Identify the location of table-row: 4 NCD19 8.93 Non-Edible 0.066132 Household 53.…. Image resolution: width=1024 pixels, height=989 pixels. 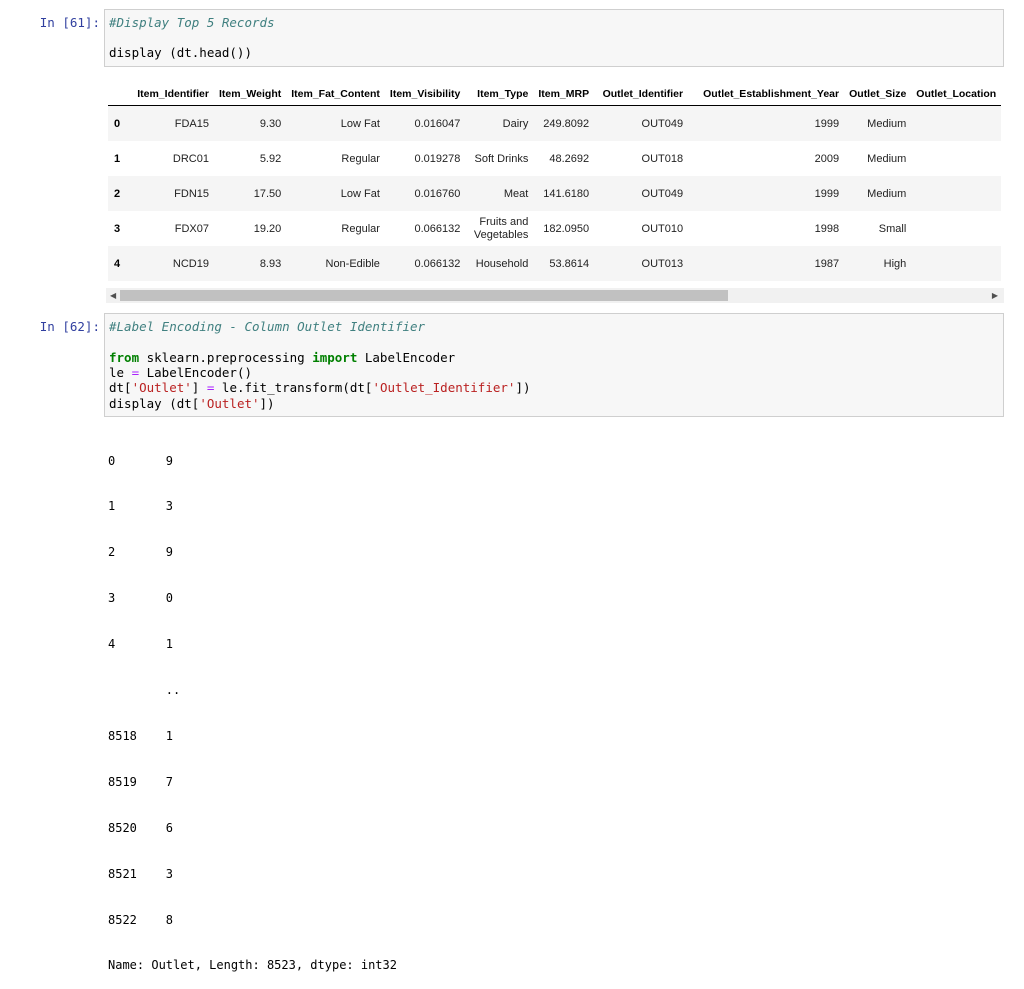
(555, 263).